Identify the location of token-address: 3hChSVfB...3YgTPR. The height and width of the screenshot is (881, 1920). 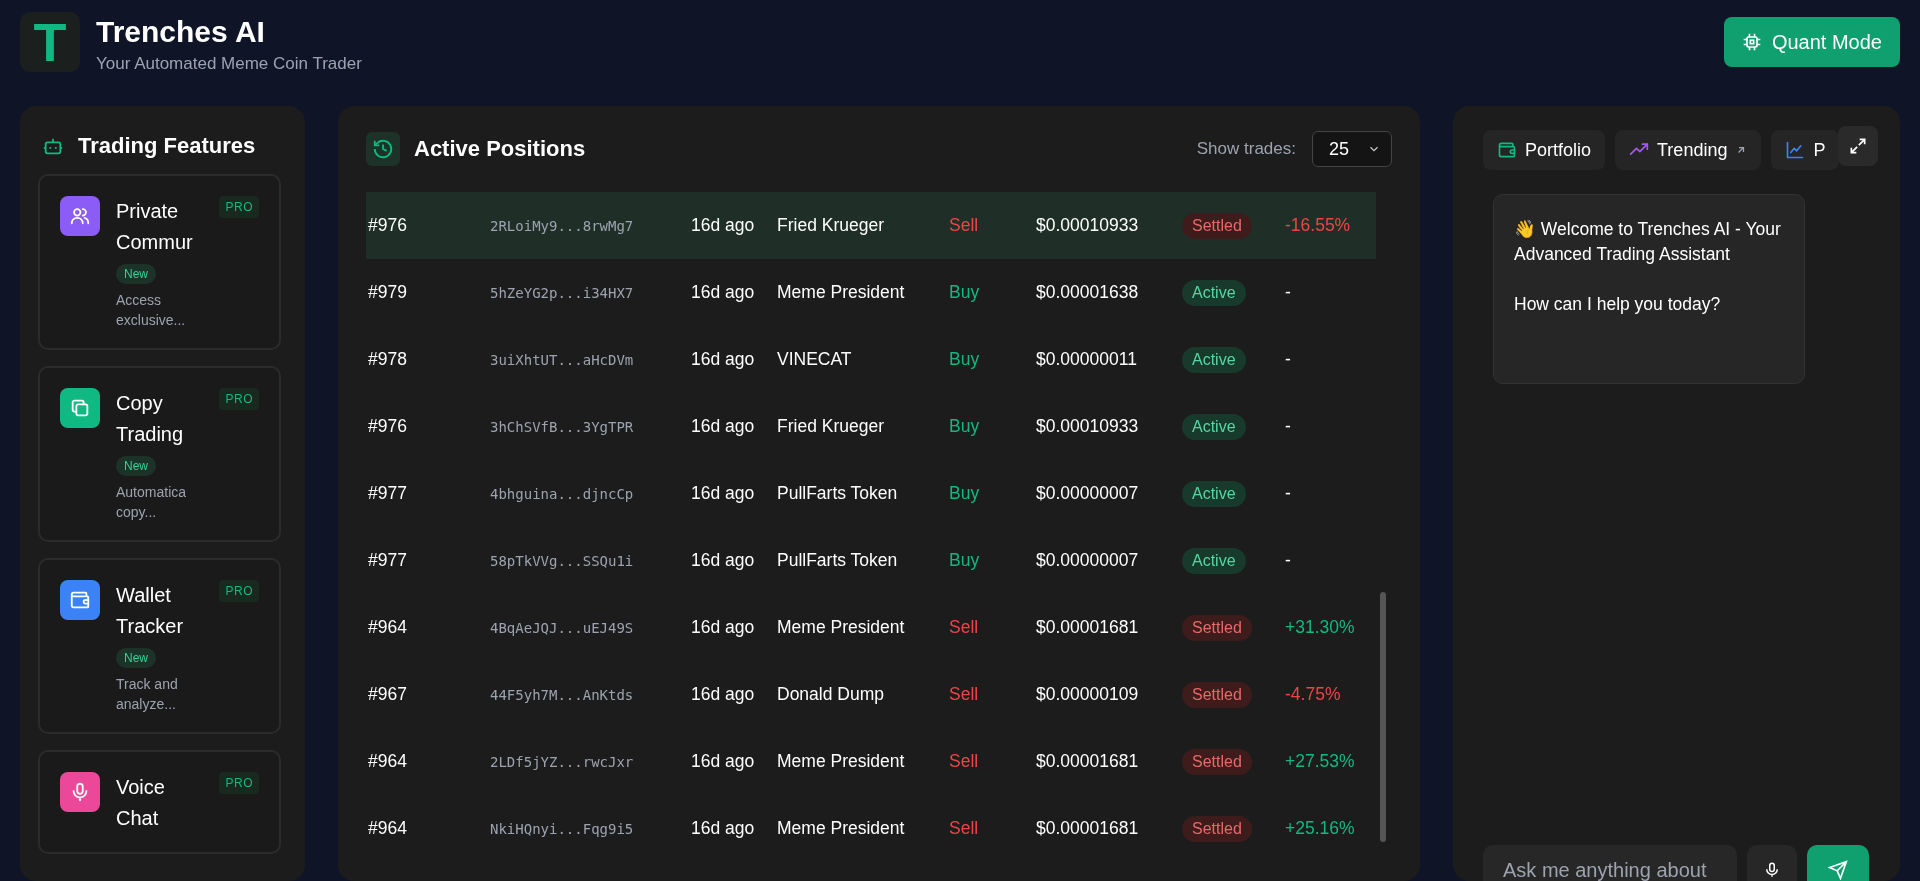
(562, 426).